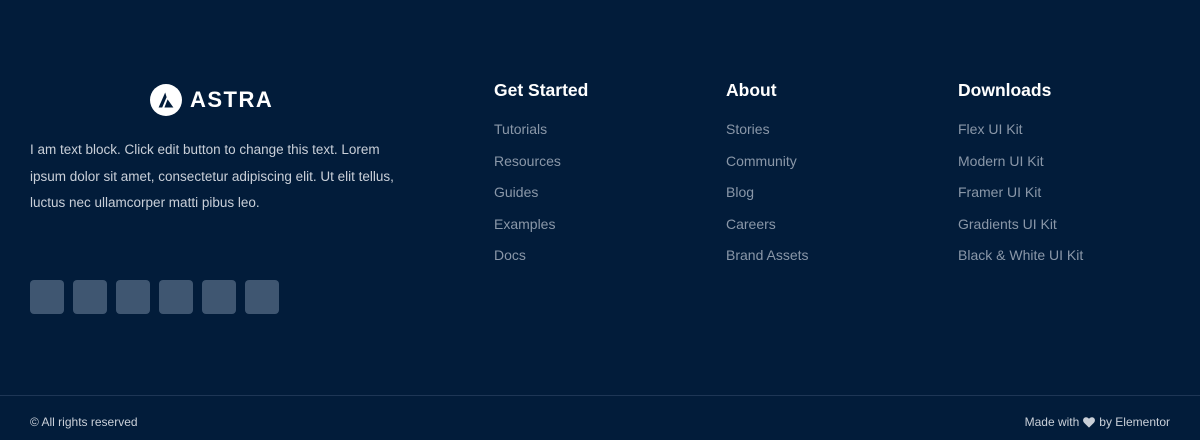 This screenshot has height=440, width=1200. I want to click on footer-link-guides: Guides, so click(541, 192).